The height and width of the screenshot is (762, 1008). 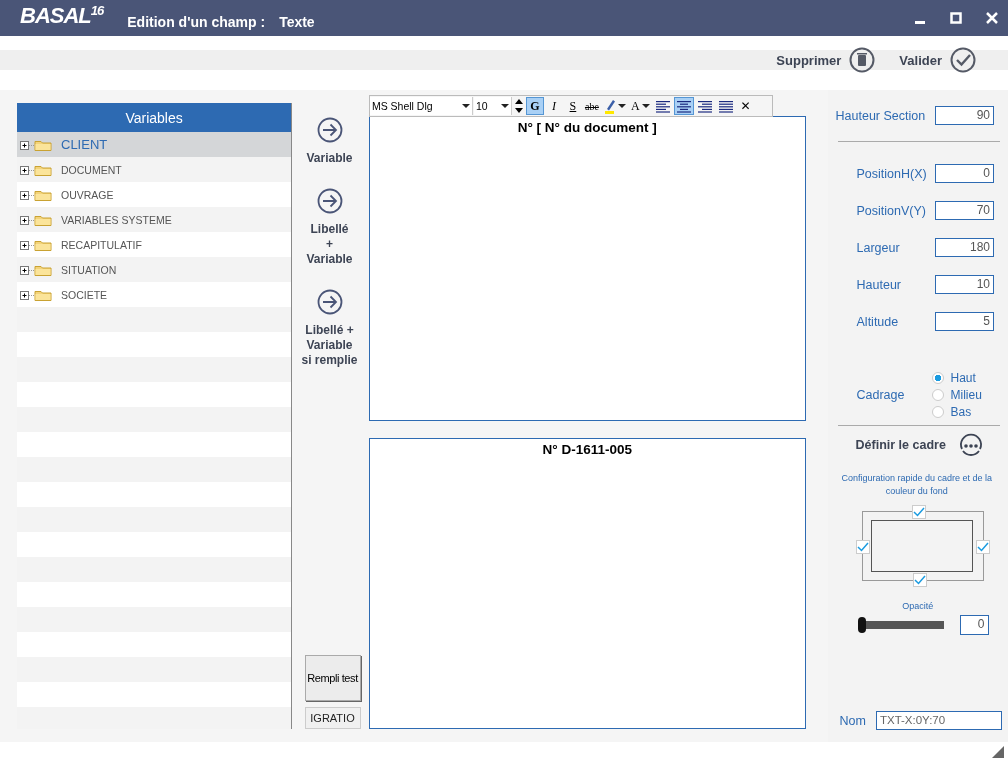 What do you see at coordinates (964, 173) in the screenshot?
I see `number-field: 0` at bounding box center [964, 173].